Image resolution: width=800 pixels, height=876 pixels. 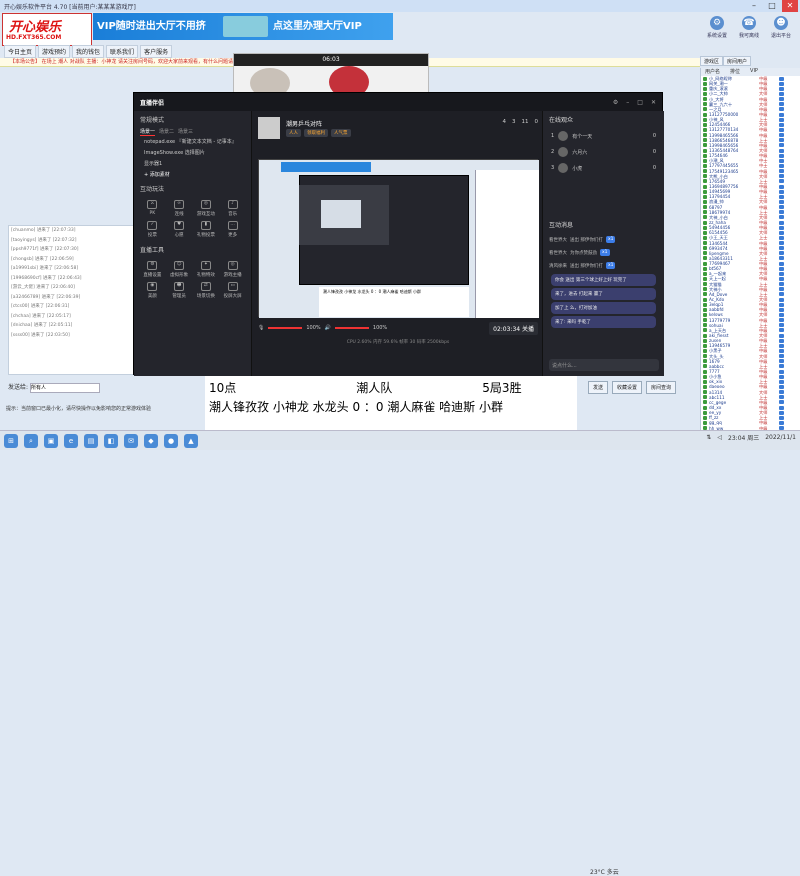 What do you see at coordinates (192, 174) in the screenshot?
I see `add-source-button: + 添加素材` at bounding box center [192, 174].